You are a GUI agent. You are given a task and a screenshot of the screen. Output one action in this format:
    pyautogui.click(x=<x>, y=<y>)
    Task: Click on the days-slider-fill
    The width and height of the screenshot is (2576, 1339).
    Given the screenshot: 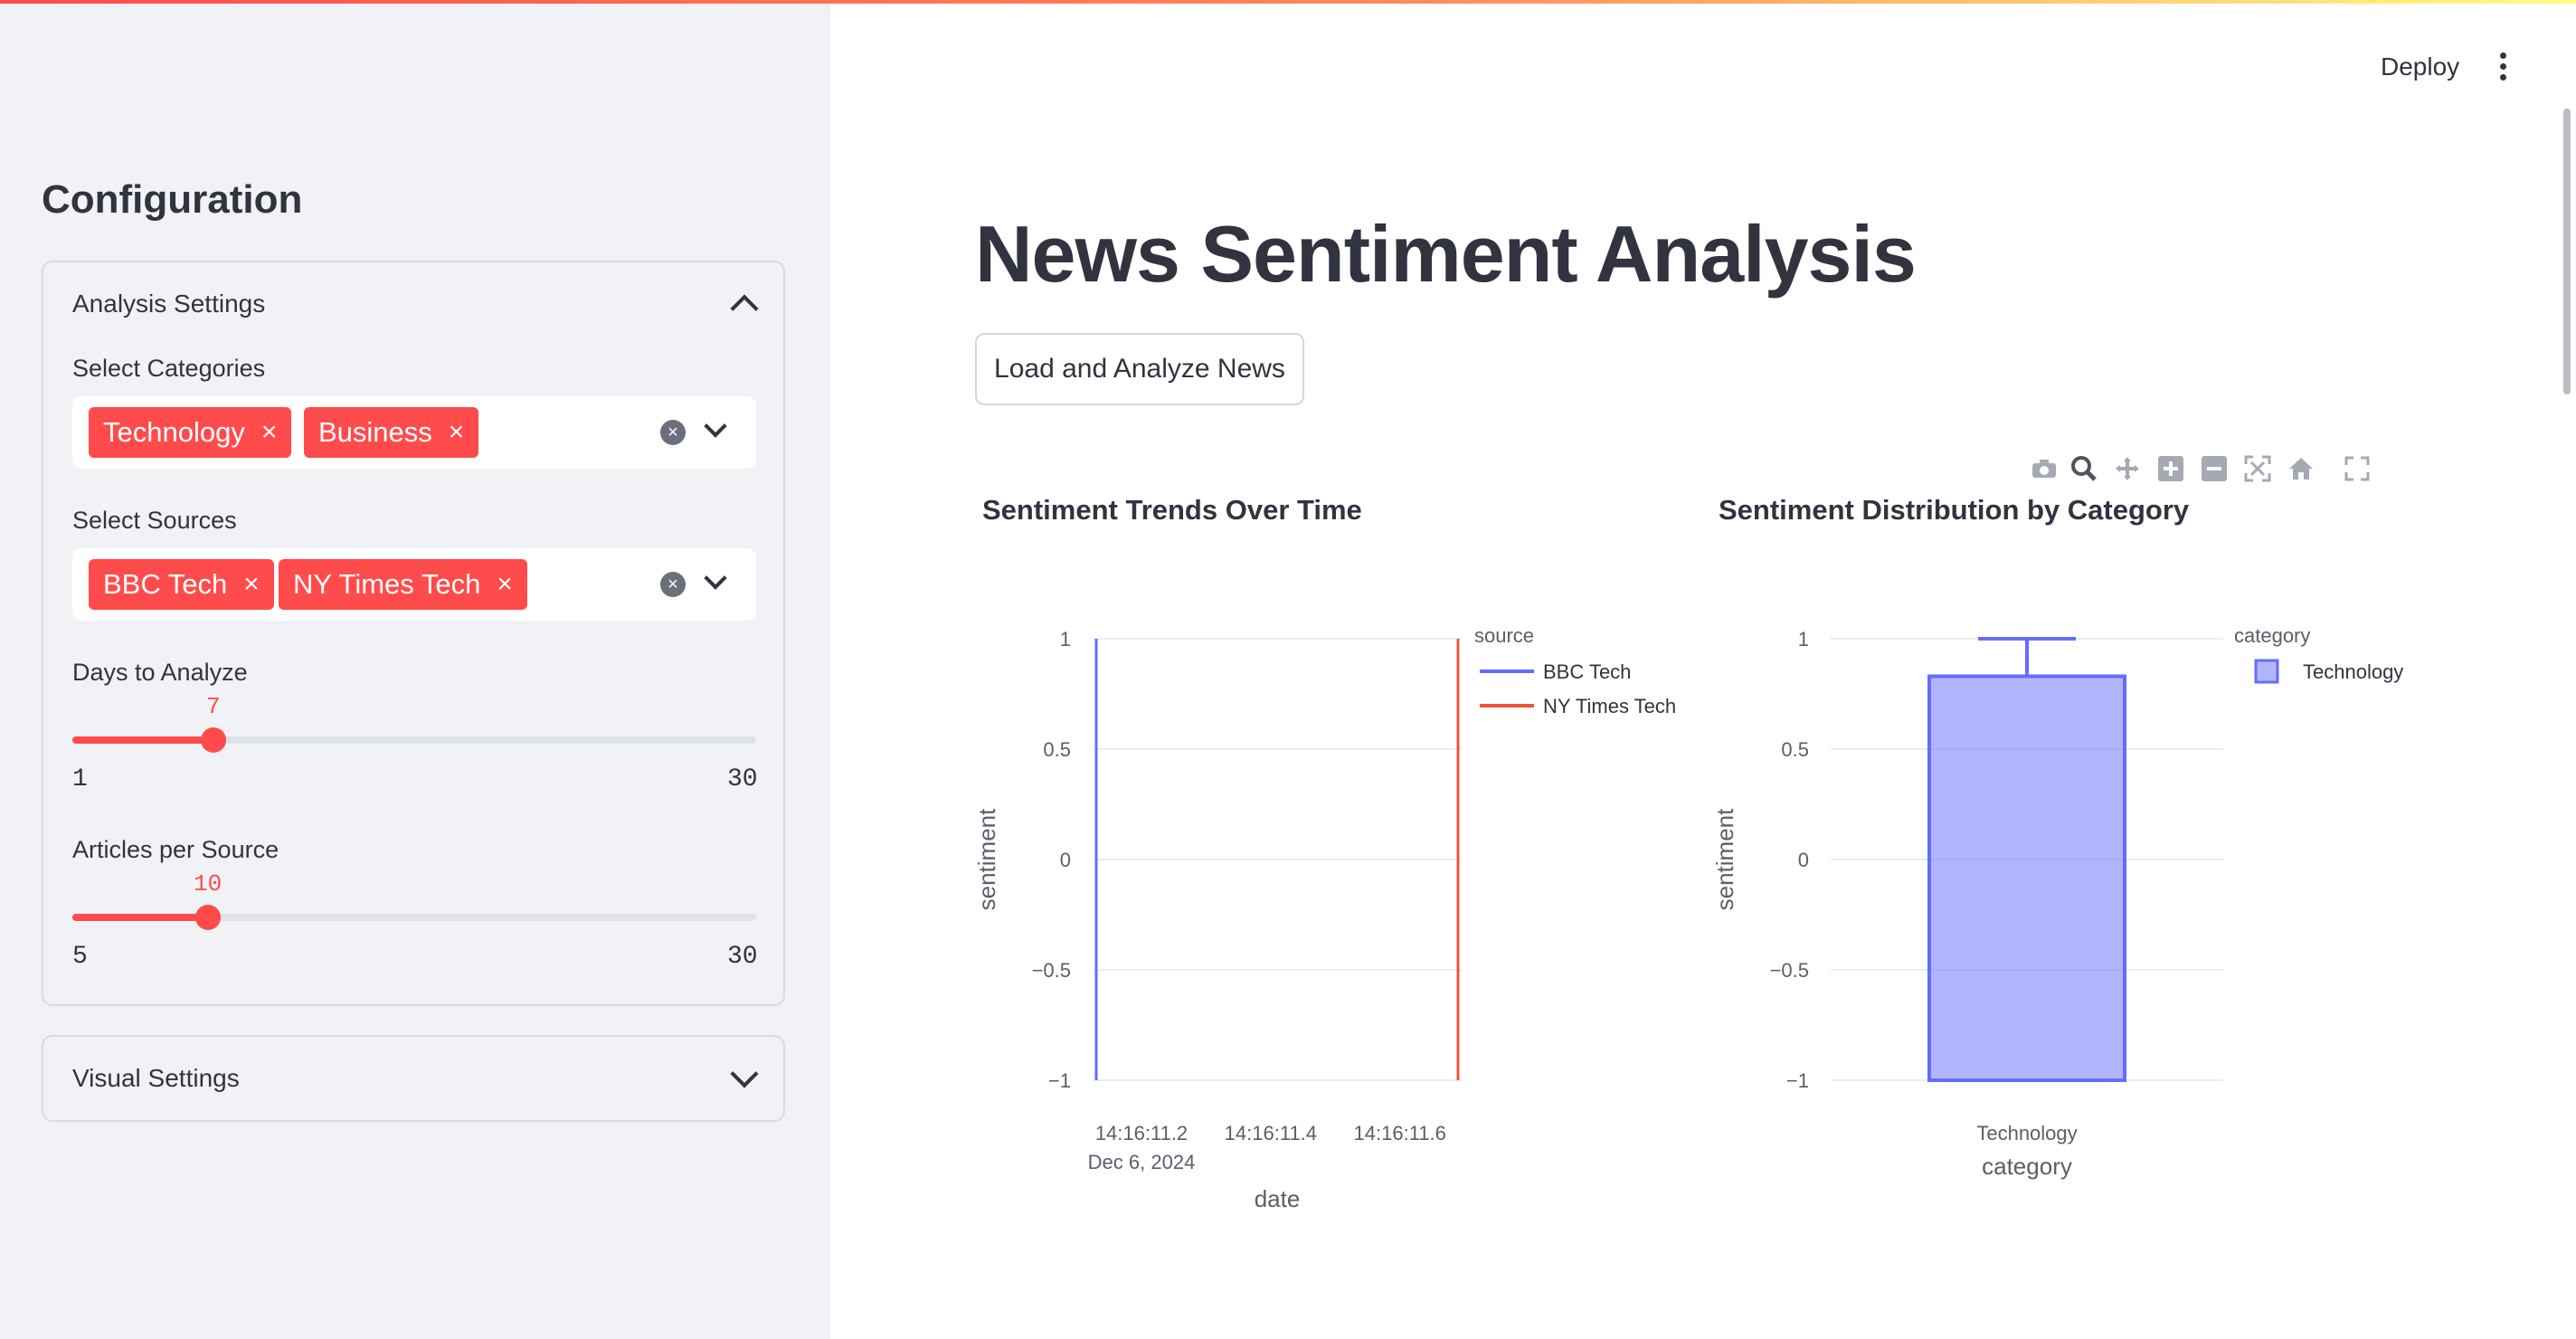 What is the action you would take?
    pyautogui.click(x=142, y=740)
    